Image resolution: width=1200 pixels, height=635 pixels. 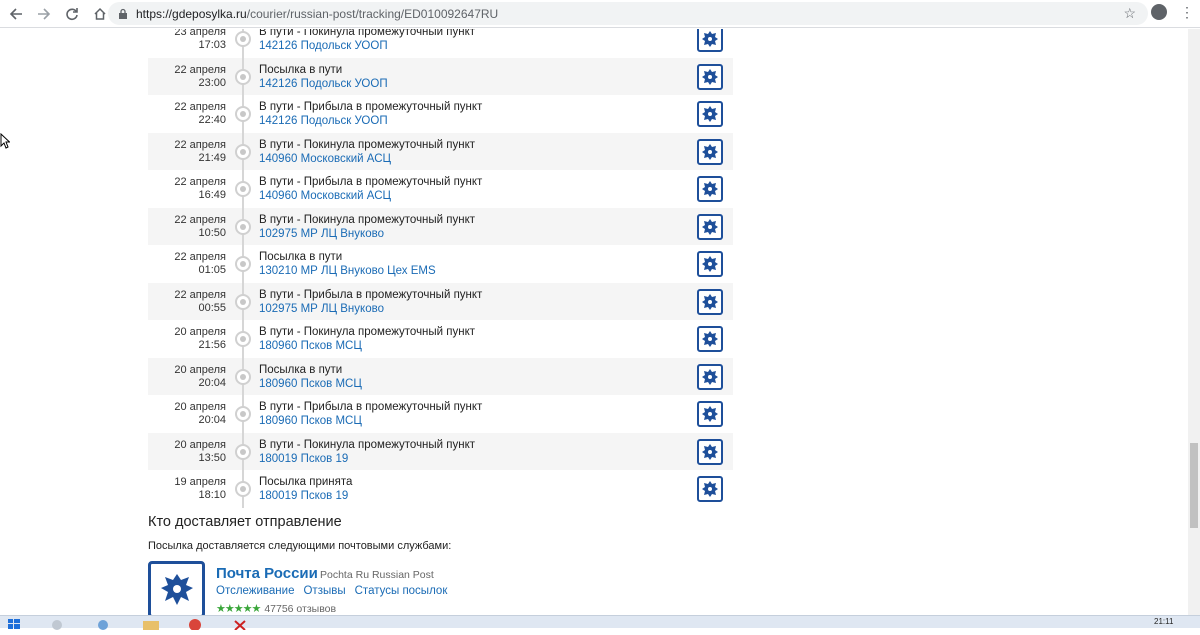 What do you see at coordinates (200, 301) in the screenshot?
I see `event-date: 22 апреля 00:55` at bounding box center [200, 301].